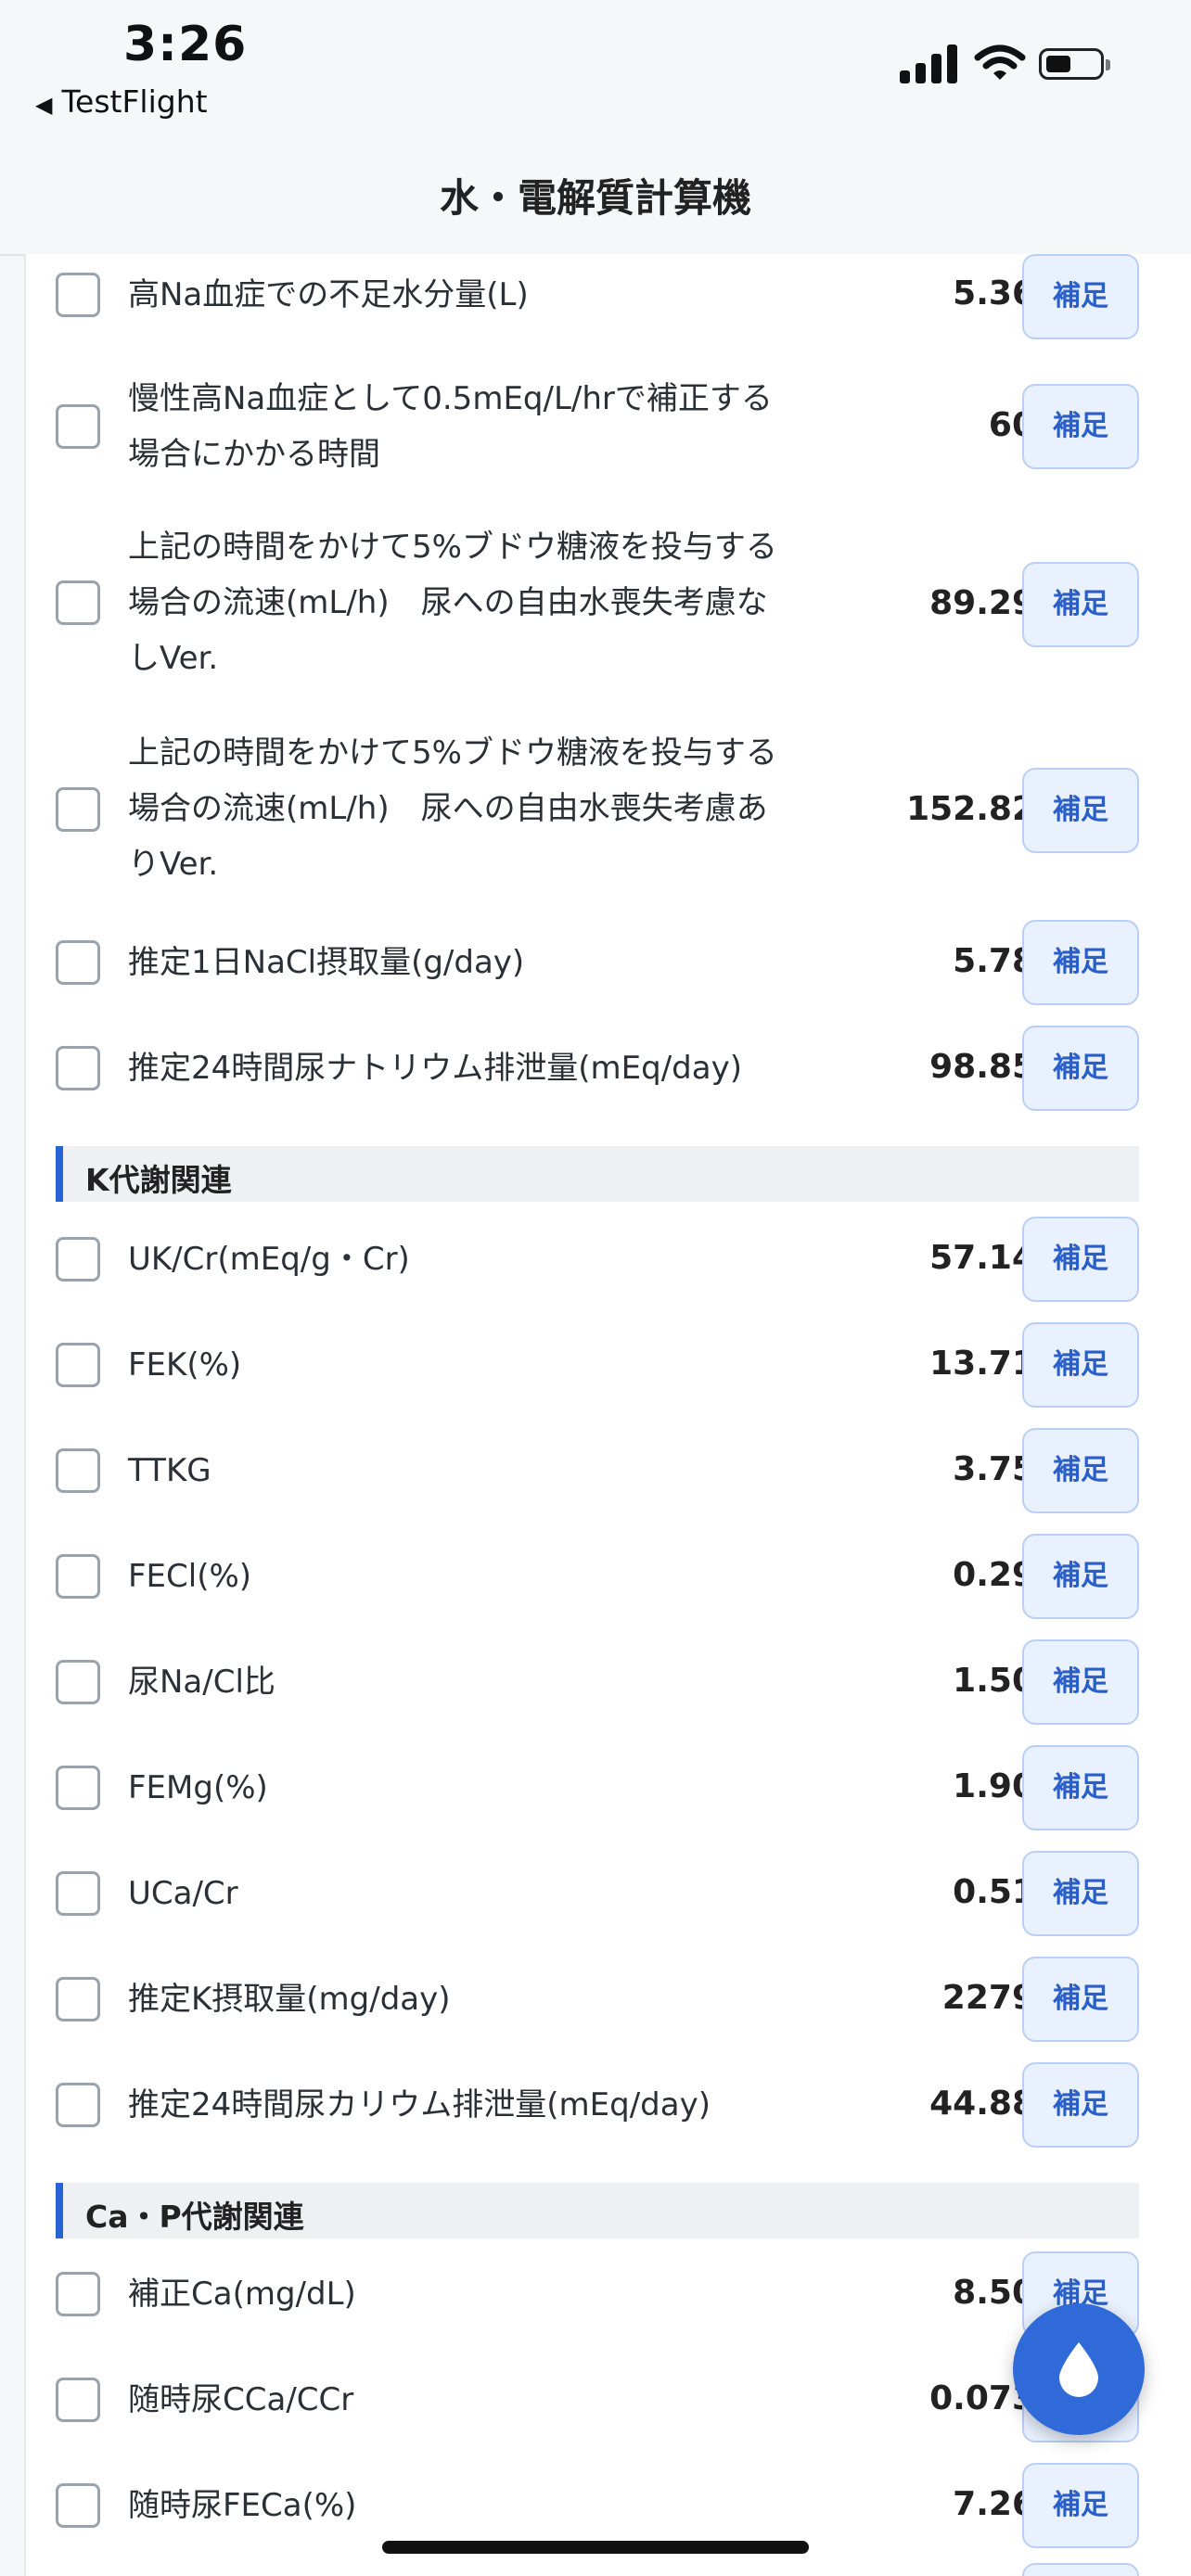  Describe the element at coordinates (994, 1892) in the screenshot. I see `row-value: 0.51` at that location.